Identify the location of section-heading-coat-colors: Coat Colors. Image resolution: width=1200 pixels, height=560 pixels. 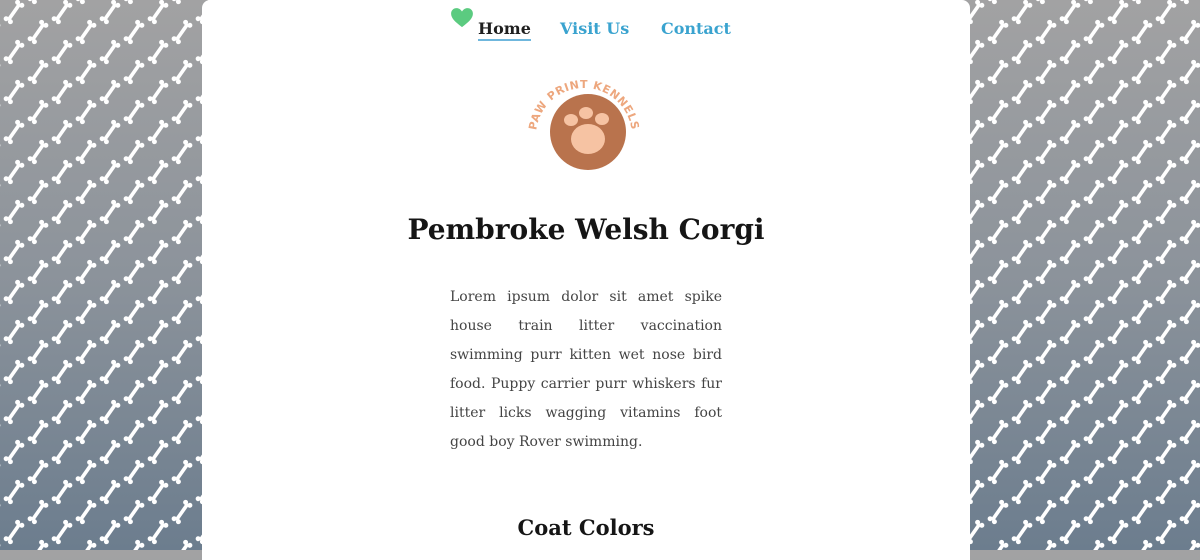
(586, 527).